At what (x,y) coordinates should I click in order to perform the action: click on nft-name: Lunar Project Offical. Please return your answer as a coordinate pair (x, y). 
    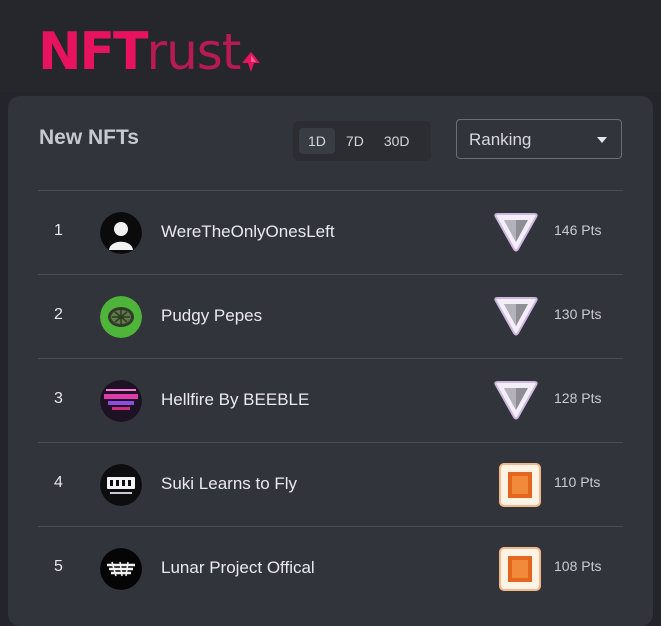
    Looking at the image, I should click on (238, 568).